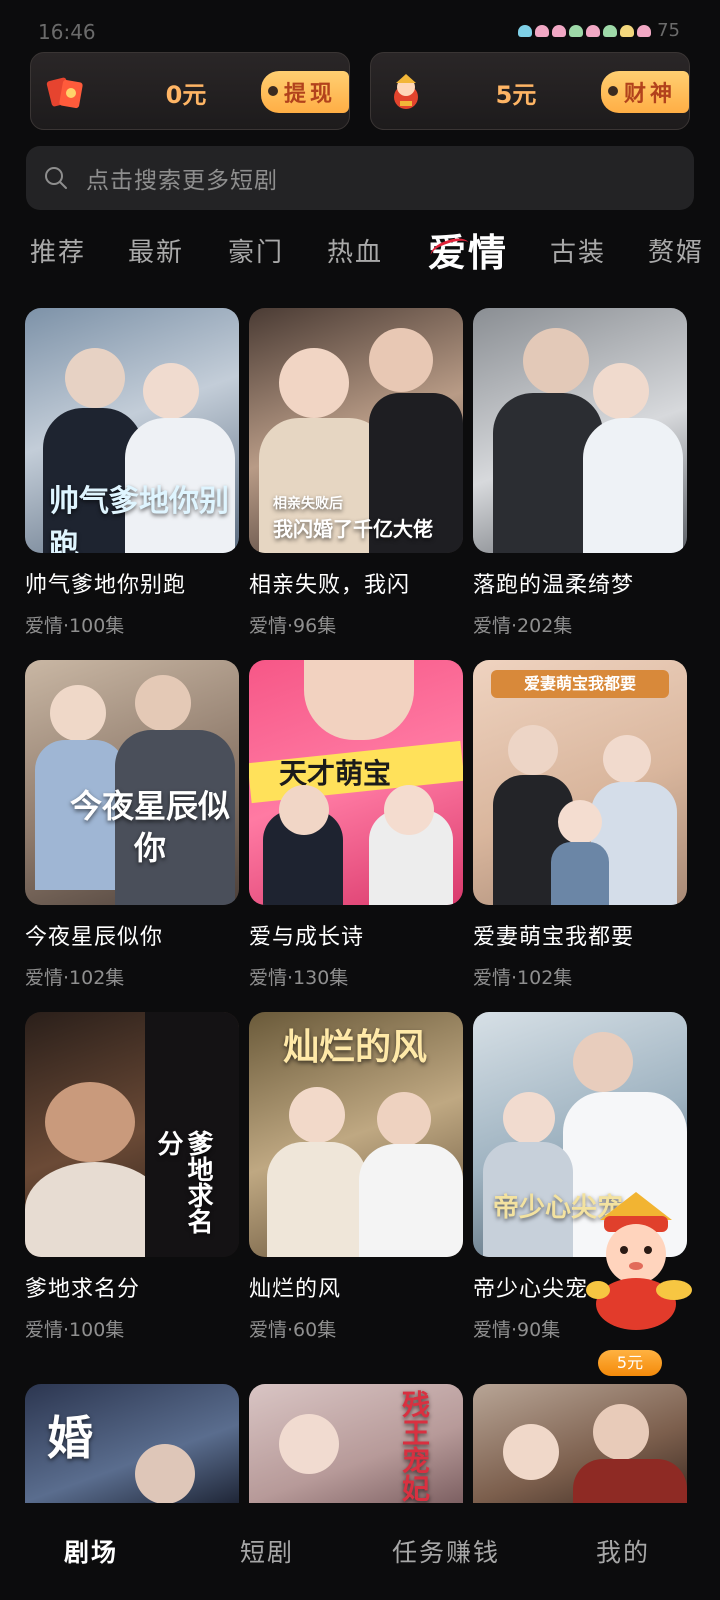 The width and height of the screenshot is (720, 1600). I want to click on tab-wealthy: 豪门, so click(256, 250).